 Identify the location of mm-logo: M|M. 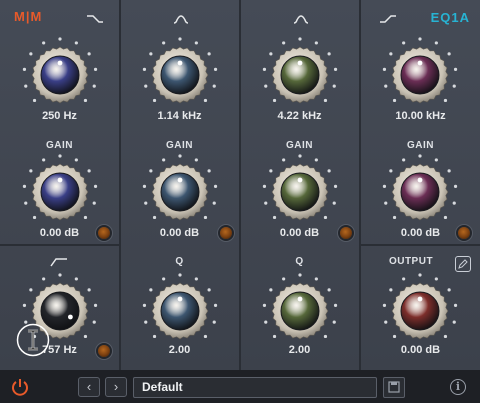
(28, 16).